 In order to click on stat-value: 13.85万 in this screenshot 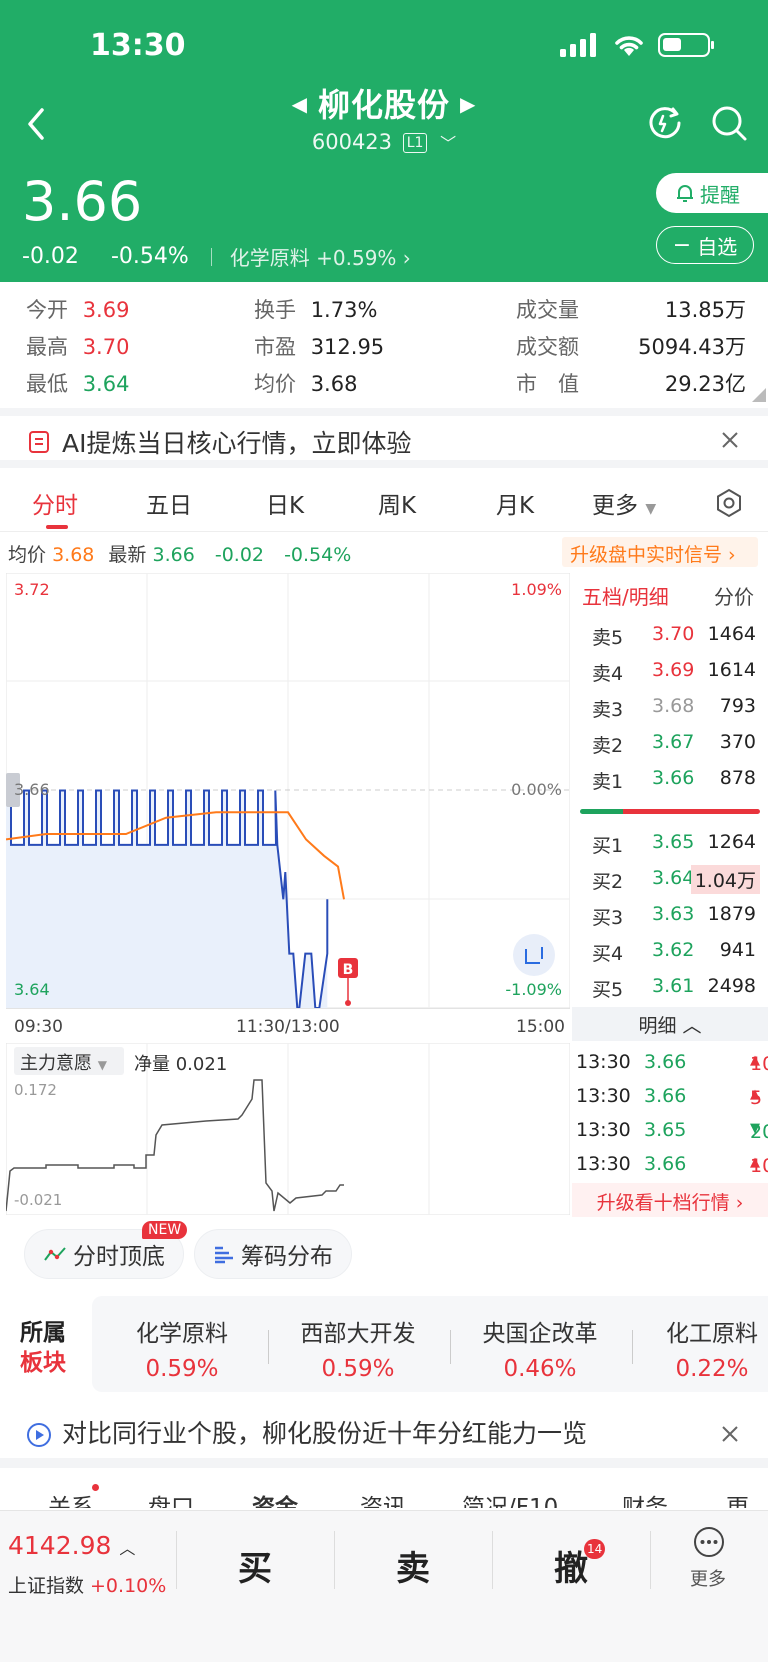, I will do `click(705, 310)`.